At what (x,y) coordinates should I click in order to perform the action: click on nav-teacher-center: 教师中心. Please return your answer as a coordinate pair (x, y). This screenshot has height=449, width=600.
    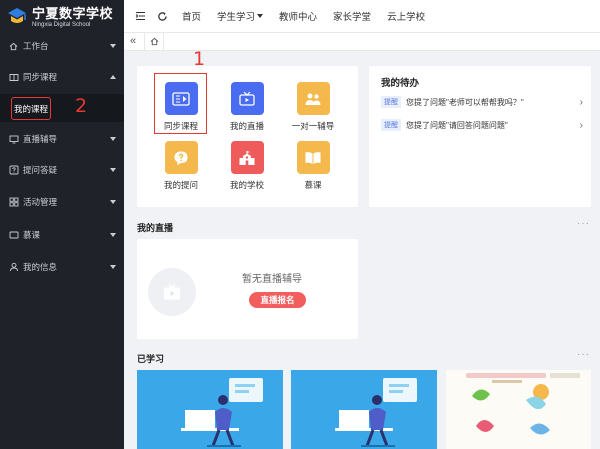
    Looking at the image, I should click on (298, 16).